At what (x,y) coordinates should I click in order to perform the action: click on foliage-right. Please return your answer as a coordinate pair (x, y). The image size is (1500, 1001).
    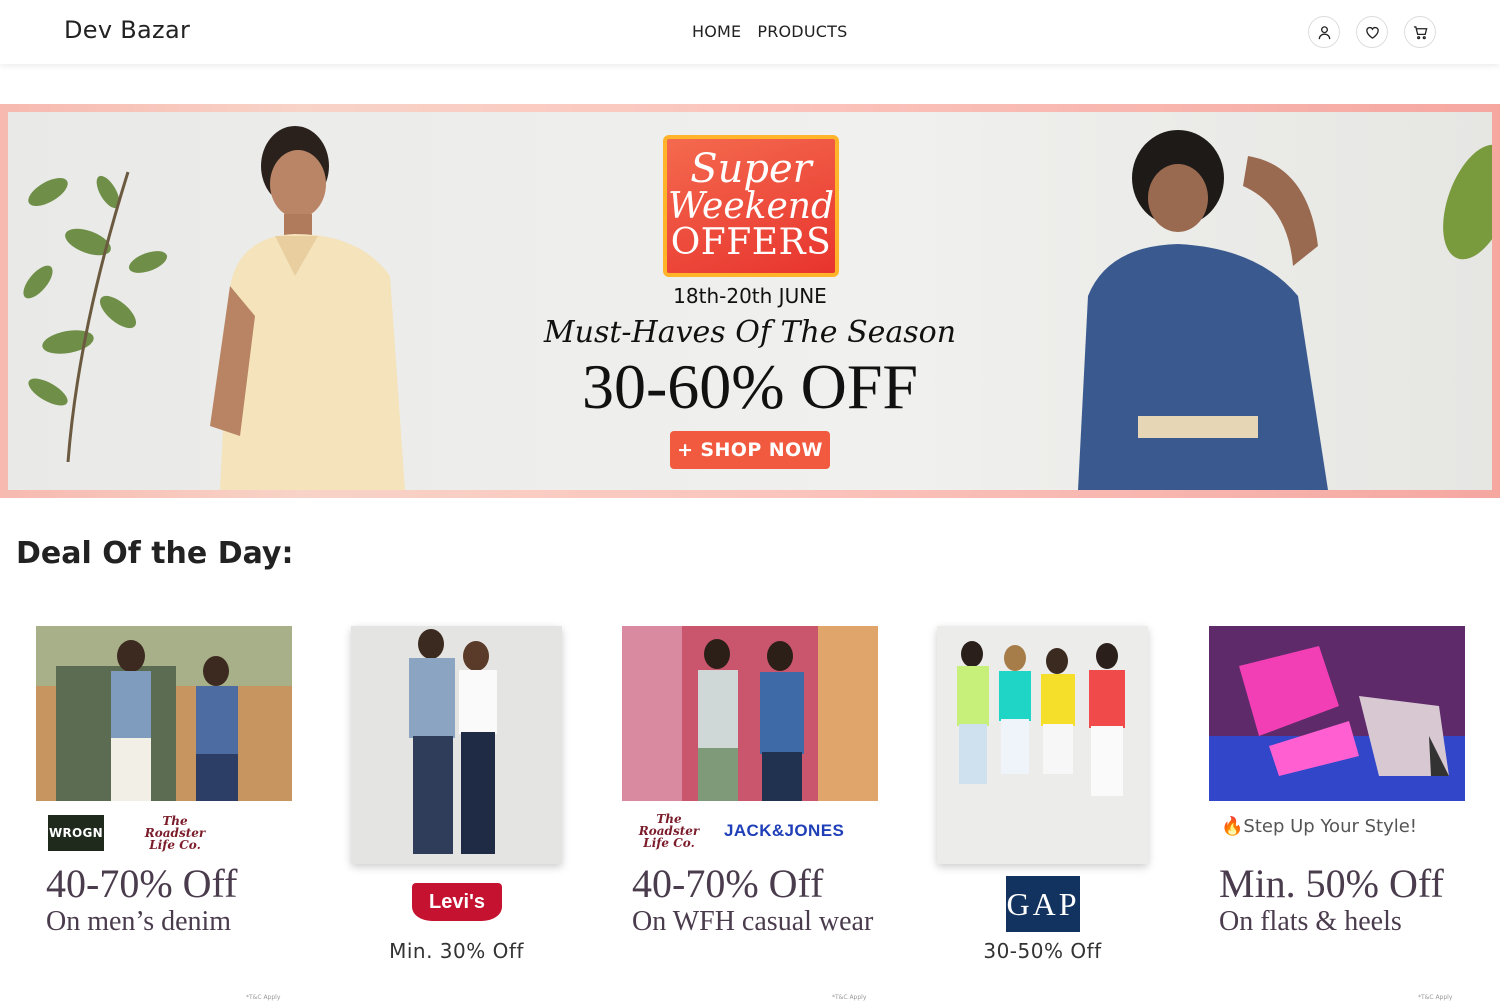
    Looking at the image, I should click on (1467, 202).